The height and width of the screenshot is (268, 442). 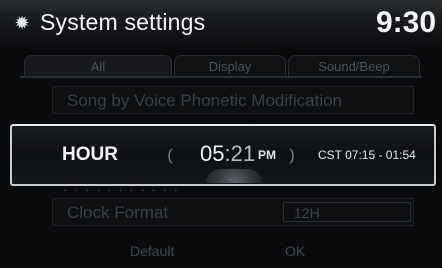 I want to click on ok-button: OK, so click(x=295, y=251).